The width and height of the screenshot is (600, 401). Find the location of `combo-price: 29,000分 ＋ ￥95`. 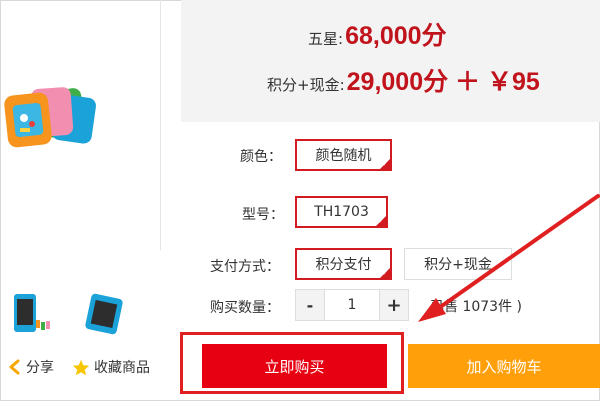

combo-price: 29,000分 ＋ ￥95 is located at coordinates (443, 82).